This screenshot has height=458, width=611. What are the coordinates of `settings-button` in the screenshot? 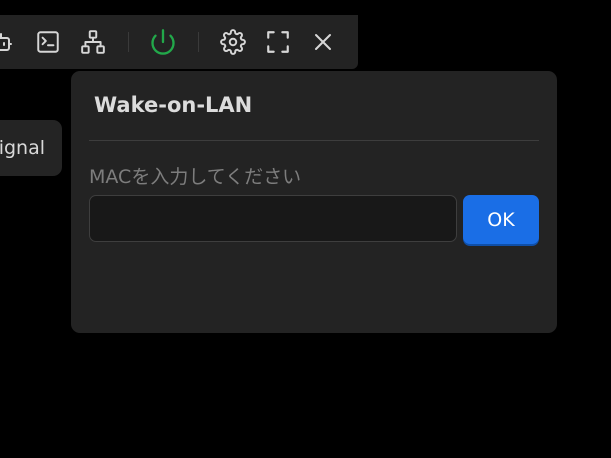 It's located at (233, 42).